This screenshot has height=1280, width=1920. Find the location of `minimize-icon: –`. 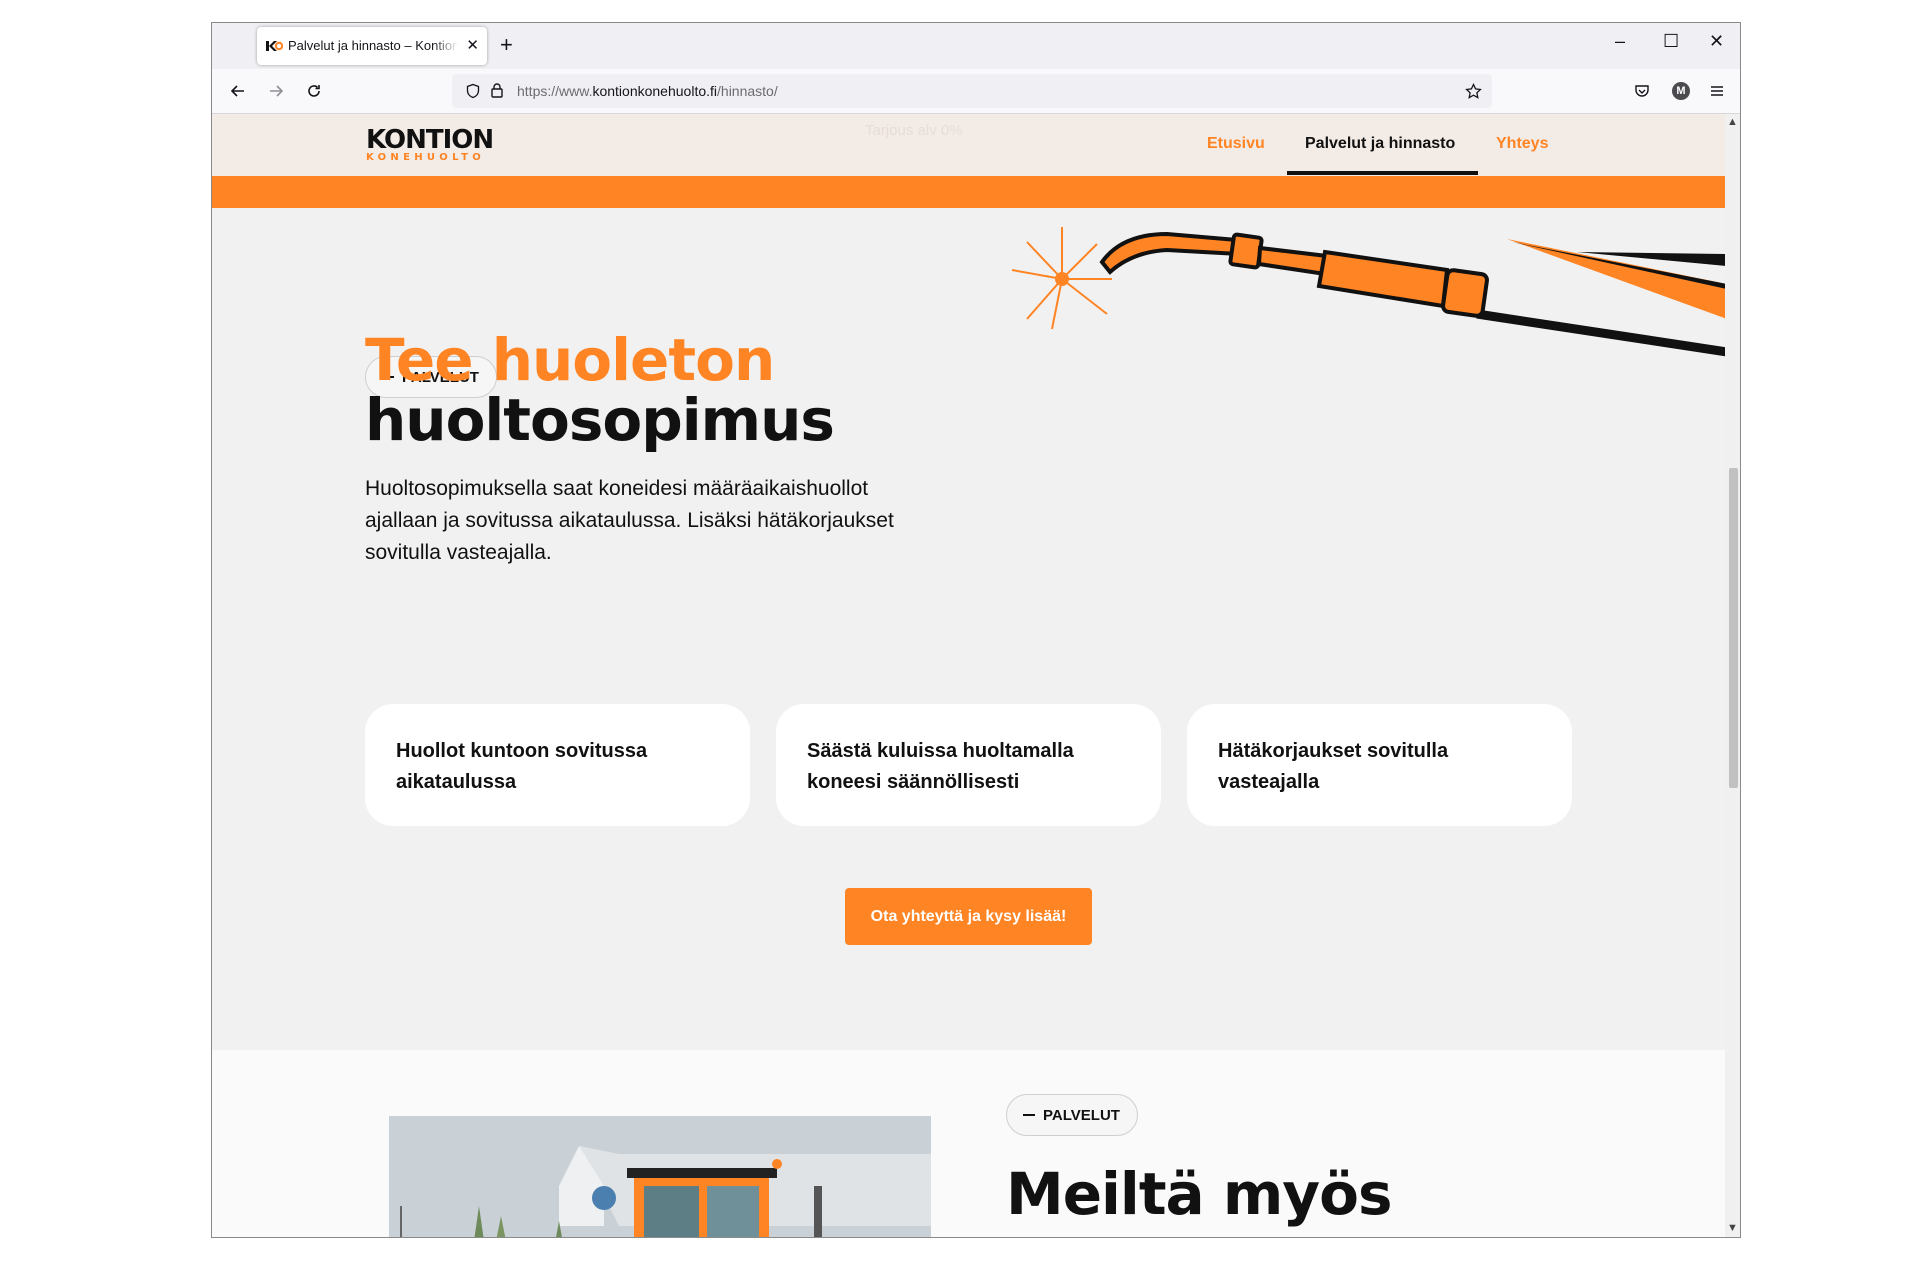

minimize-icon: – is located at coordinates (1620, 41).